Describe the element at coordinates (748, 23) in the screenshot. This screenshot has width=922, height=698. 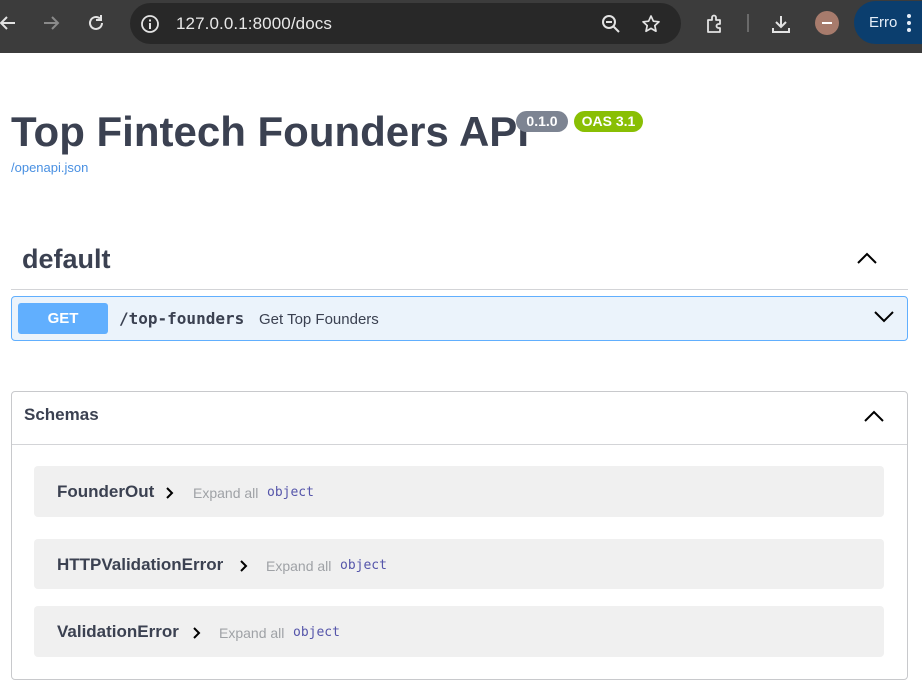
I see `toolbar-separator` at that location.